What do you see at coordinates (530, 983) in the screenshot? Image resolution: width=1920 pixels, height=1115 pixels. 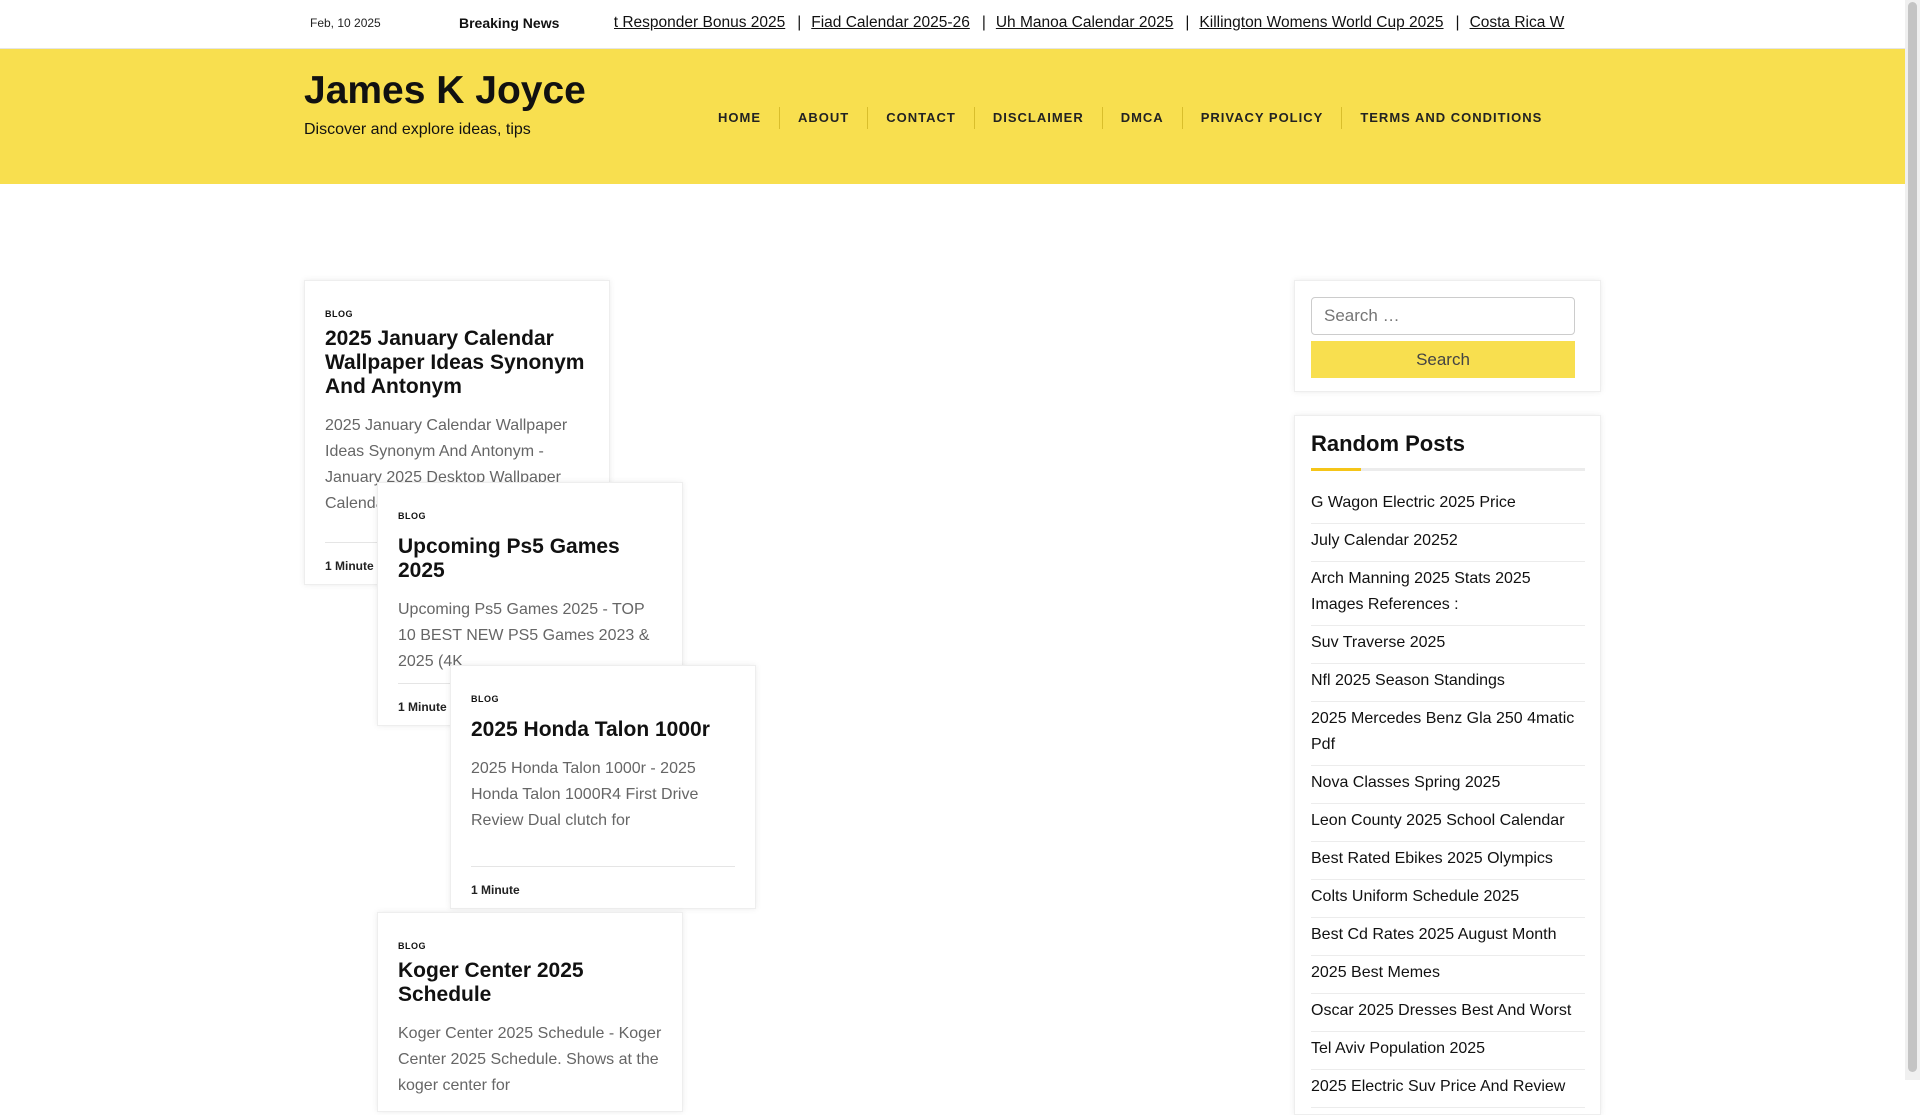 I see `post-title: Koger Center 2025 Schedule` at bounding box center [530, 983].